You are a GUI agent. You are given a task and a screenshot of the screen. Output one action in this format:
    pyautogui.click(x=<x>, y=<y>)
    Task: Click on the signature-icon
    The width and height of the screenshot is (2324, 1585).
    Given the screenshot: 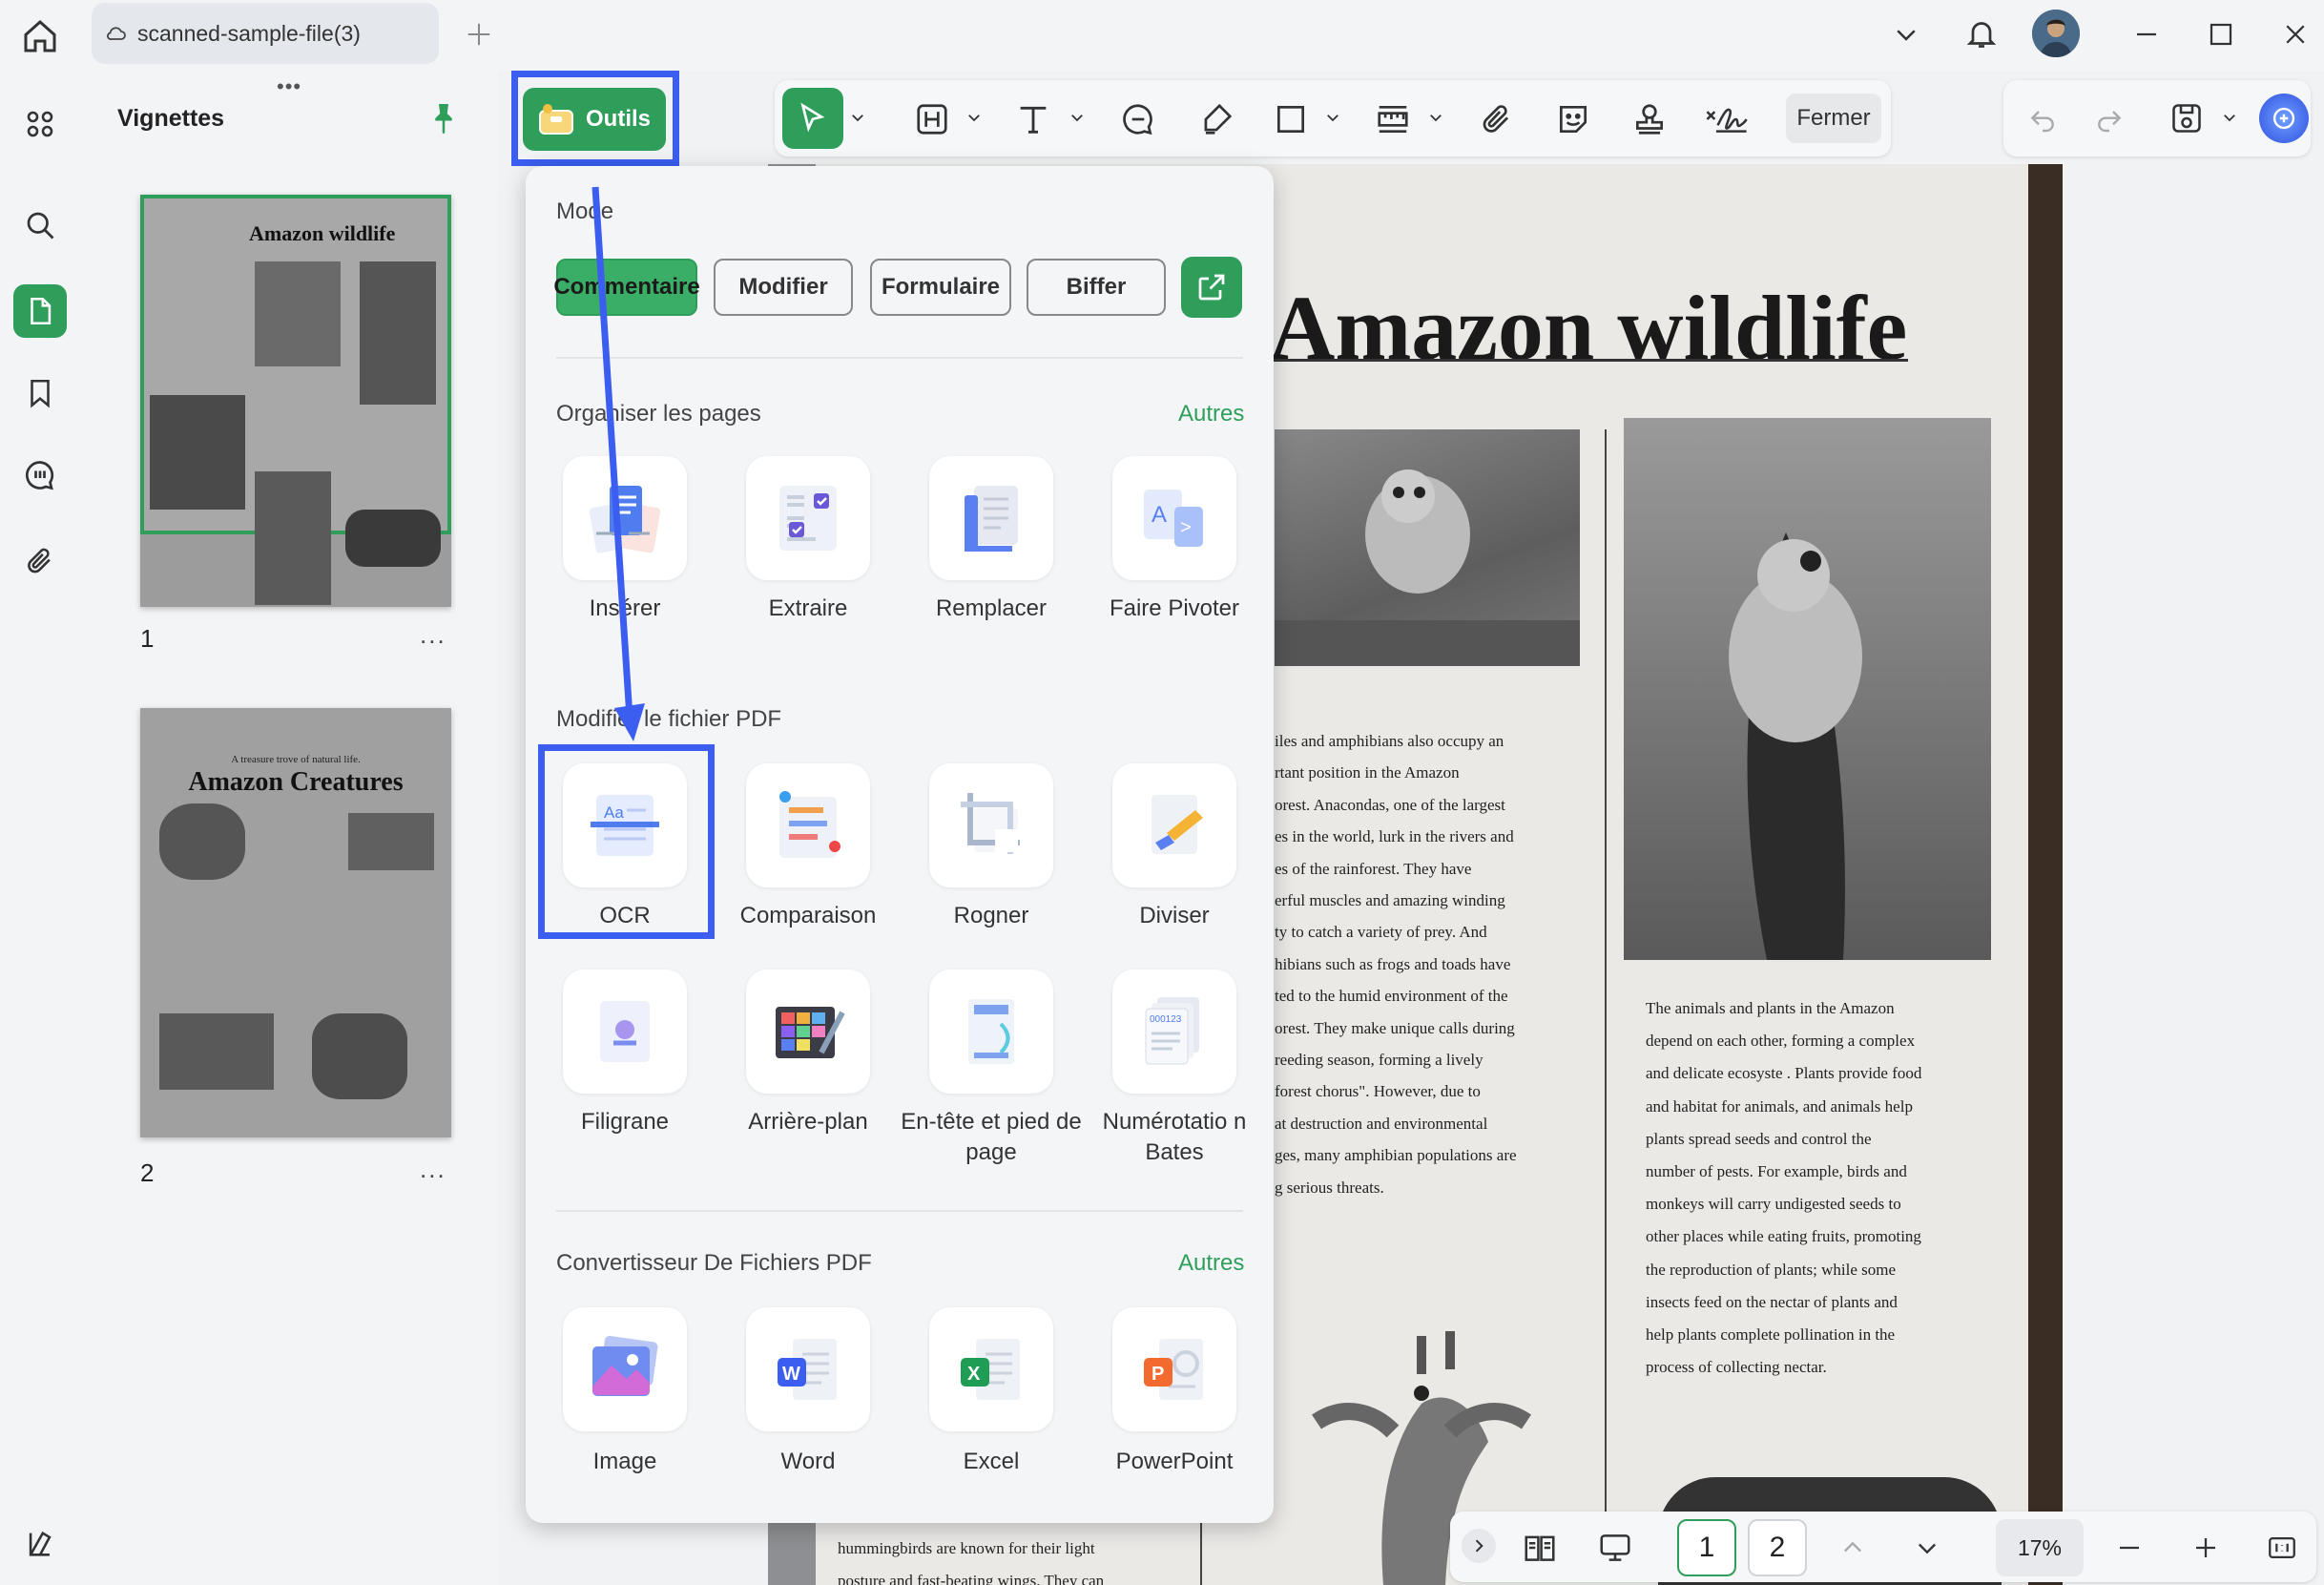 What is the action you would take?
    pyautogui.click(x=1726, y=119)
    